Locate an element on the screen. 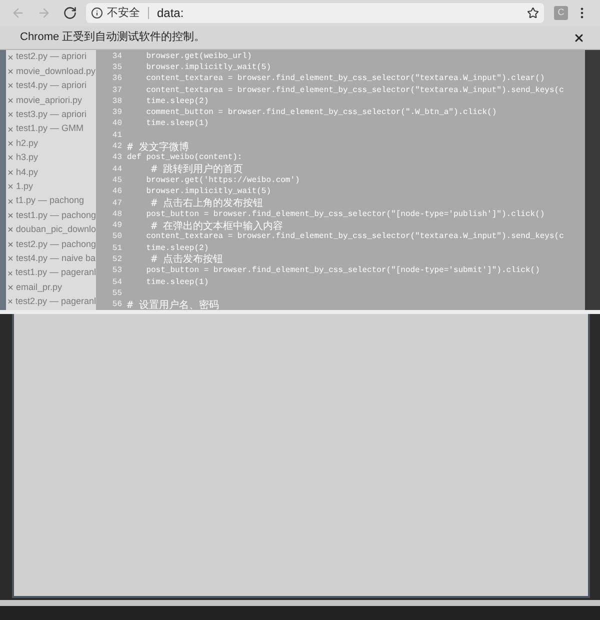 The width and height of the screenshot is (600, 620). file-list-item: movie_download.py is located at coordinates (56, 71).